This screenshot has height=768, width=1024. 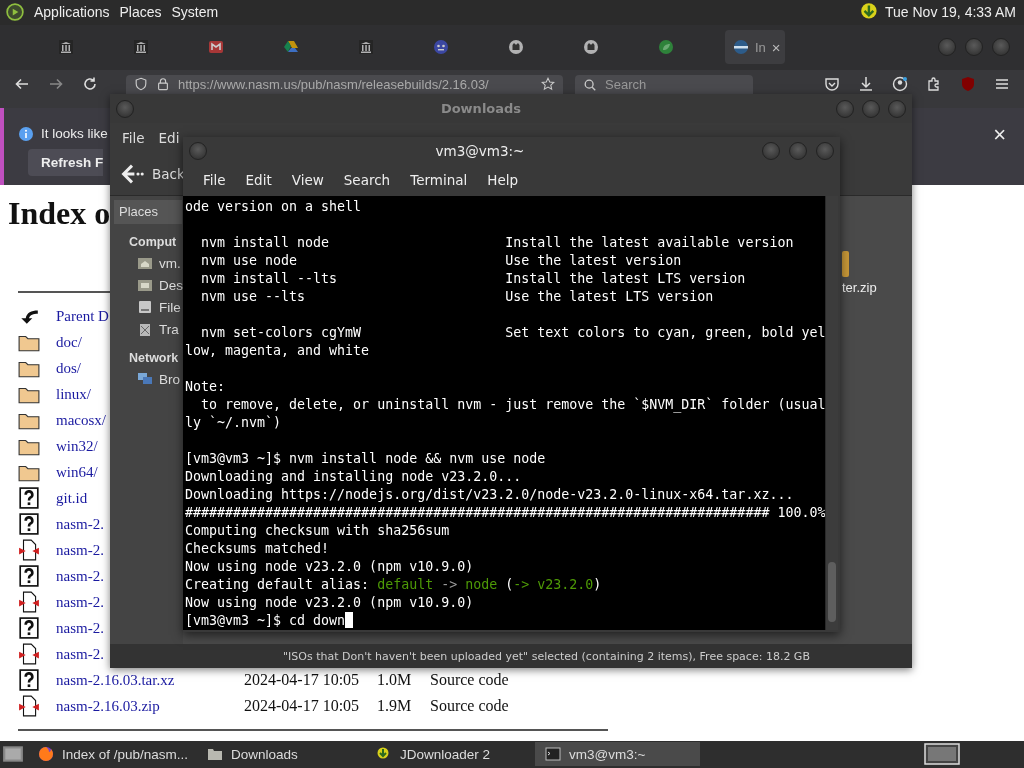 What do you see at coordinates (73, 393) in the screenshot?
I see `file-link: linux/` at bounding box center [73, 393].